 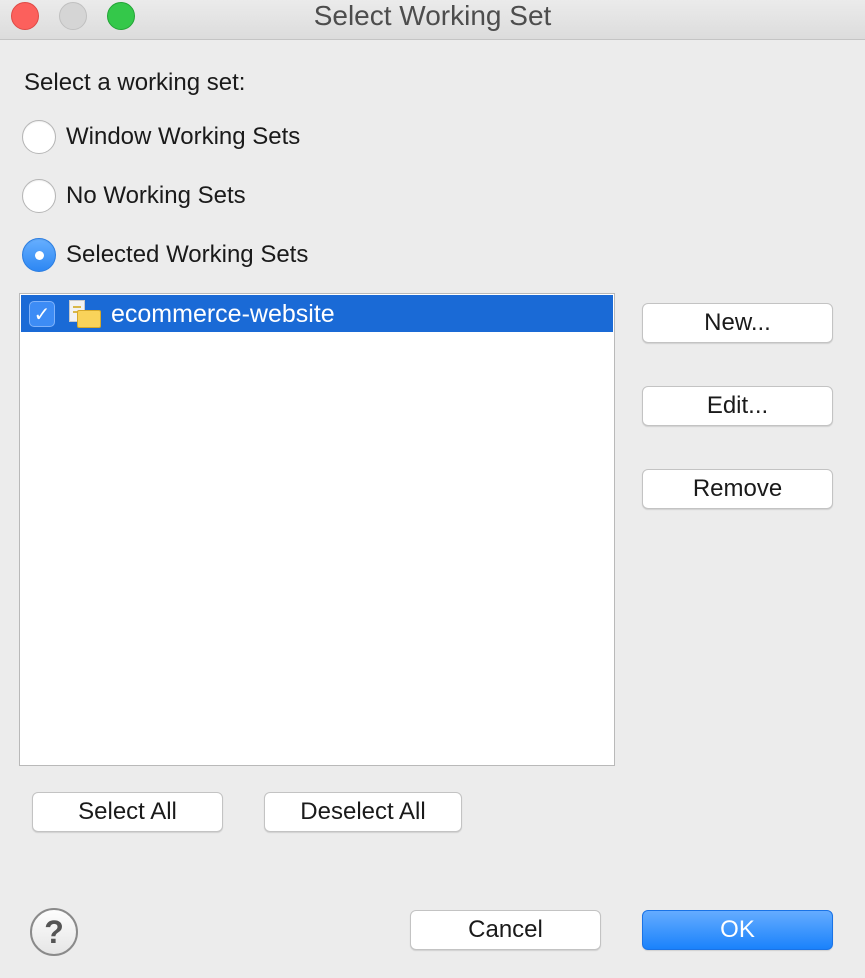 I want to click on list-item: ✓ ecommerce-website, so click(x=317, y=313).